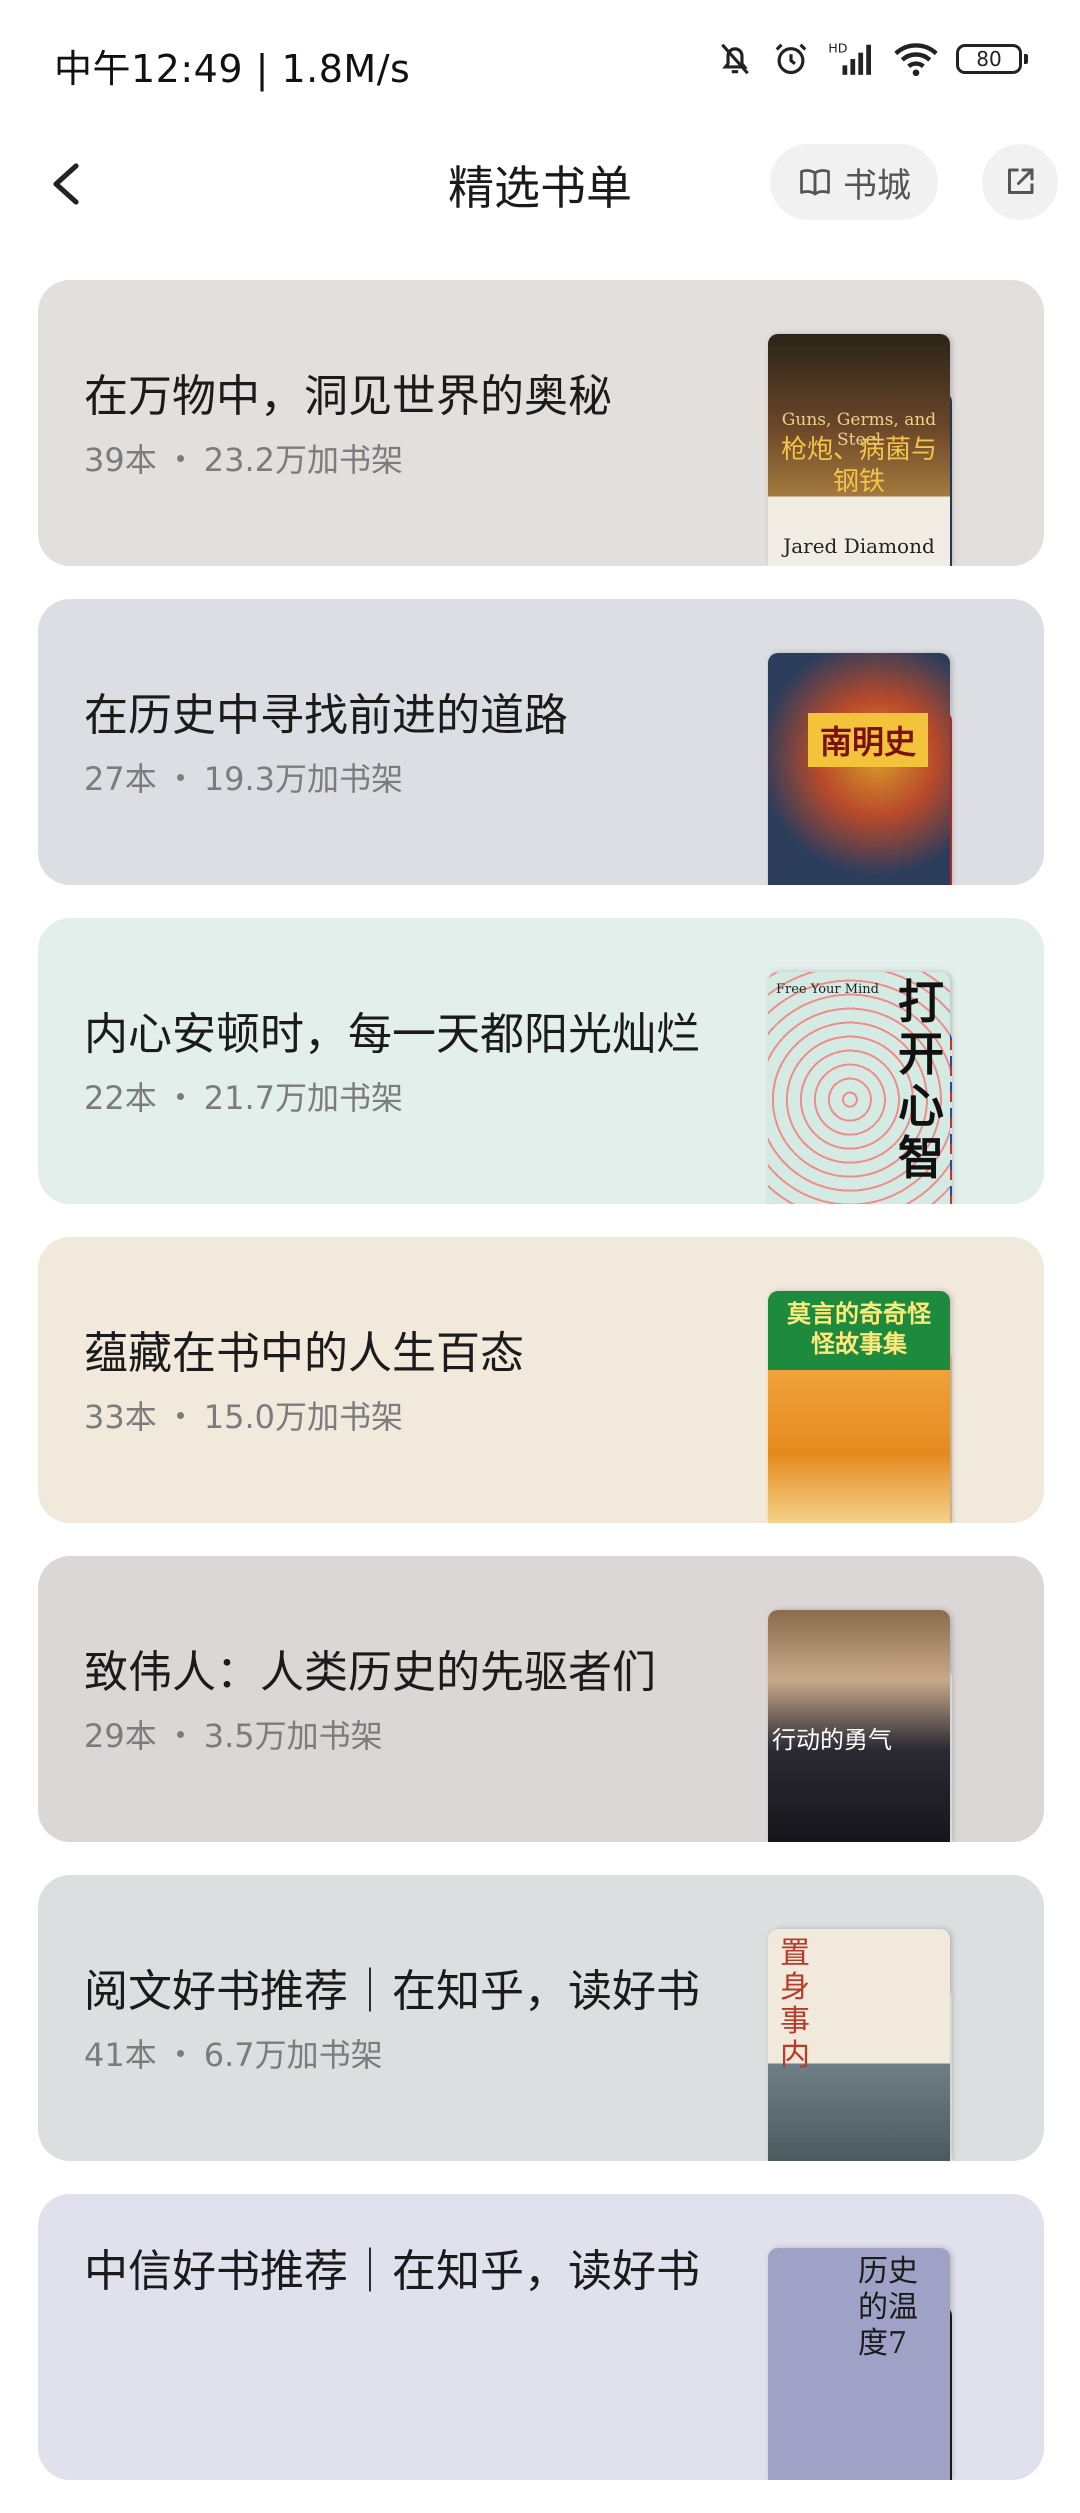 This screenshot has width=1080, height=2513. What do you see at coordinates (858, 466) in the screenshot?
I see `cover-cn-title: 枪炮、病菌与钢铁` at bounding box center [858, 466].